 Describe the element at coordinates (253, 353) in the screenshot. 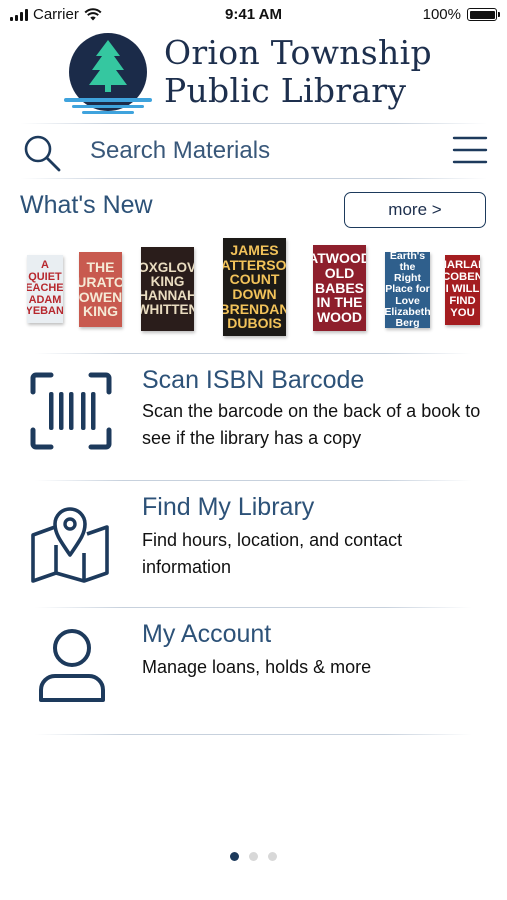

I see `books-divider` at that location.